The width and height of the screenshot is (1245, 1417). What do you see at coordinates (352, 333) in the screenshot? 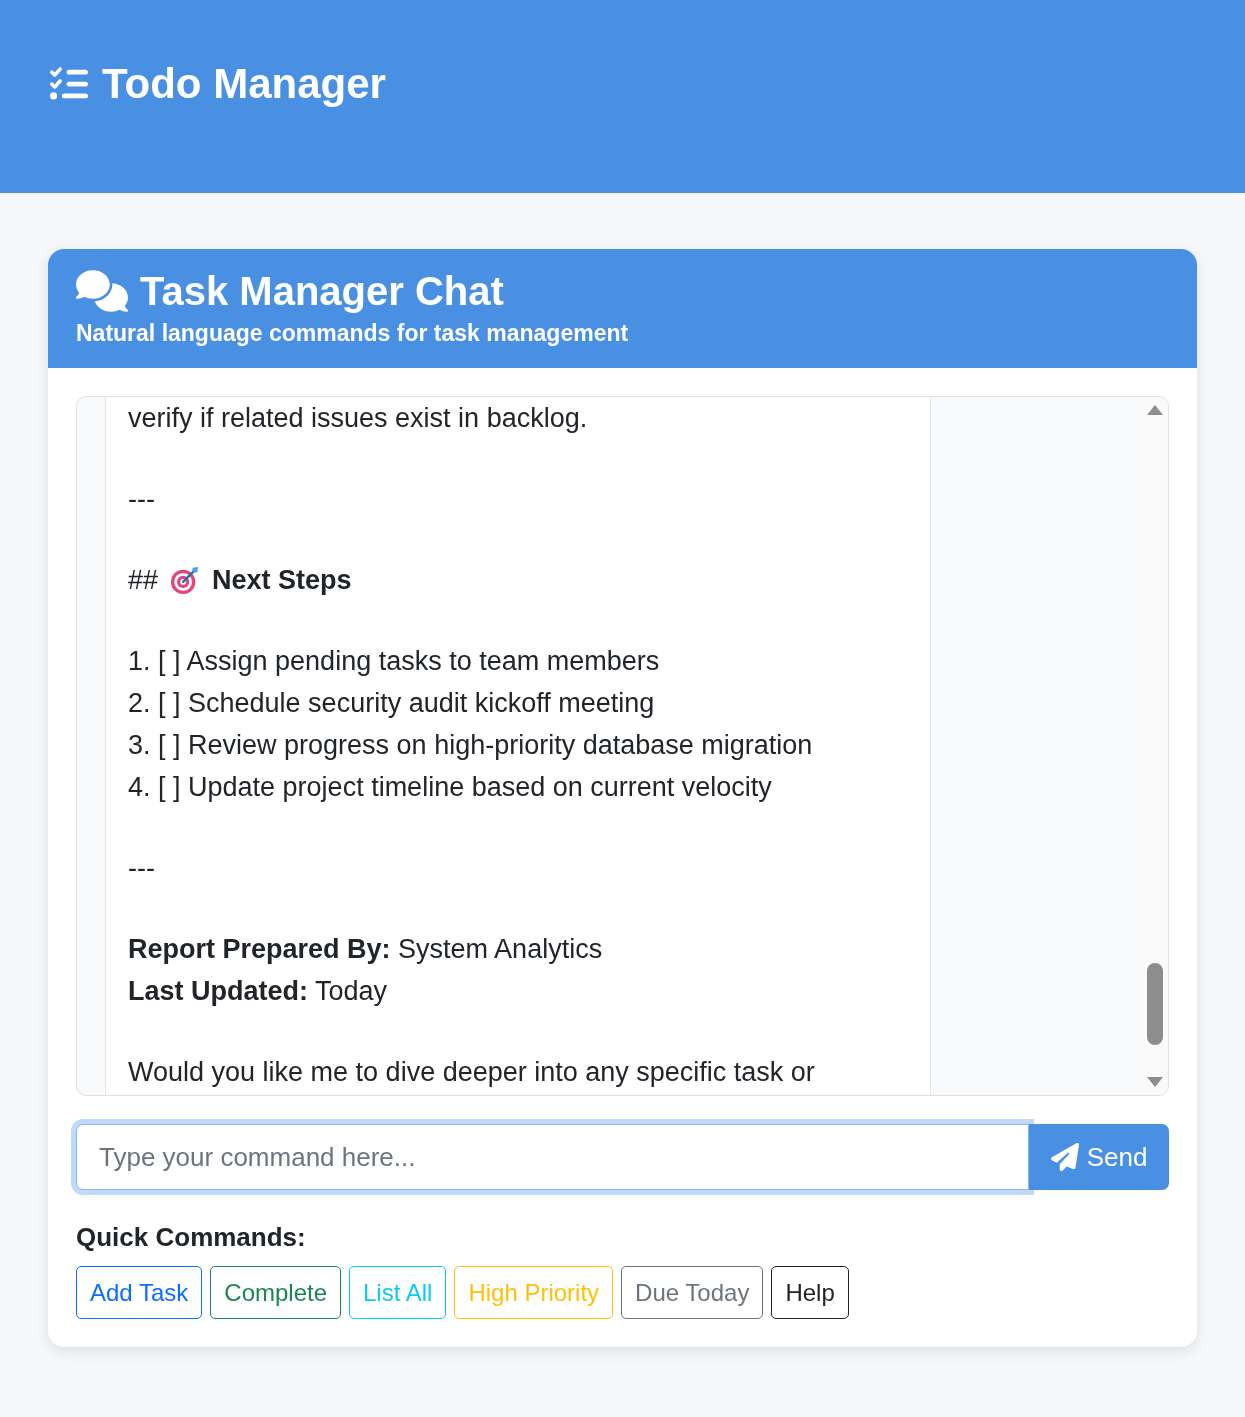
I see `chat-subtitle: Natural language commands for task management` at bounding box center [352, 333].